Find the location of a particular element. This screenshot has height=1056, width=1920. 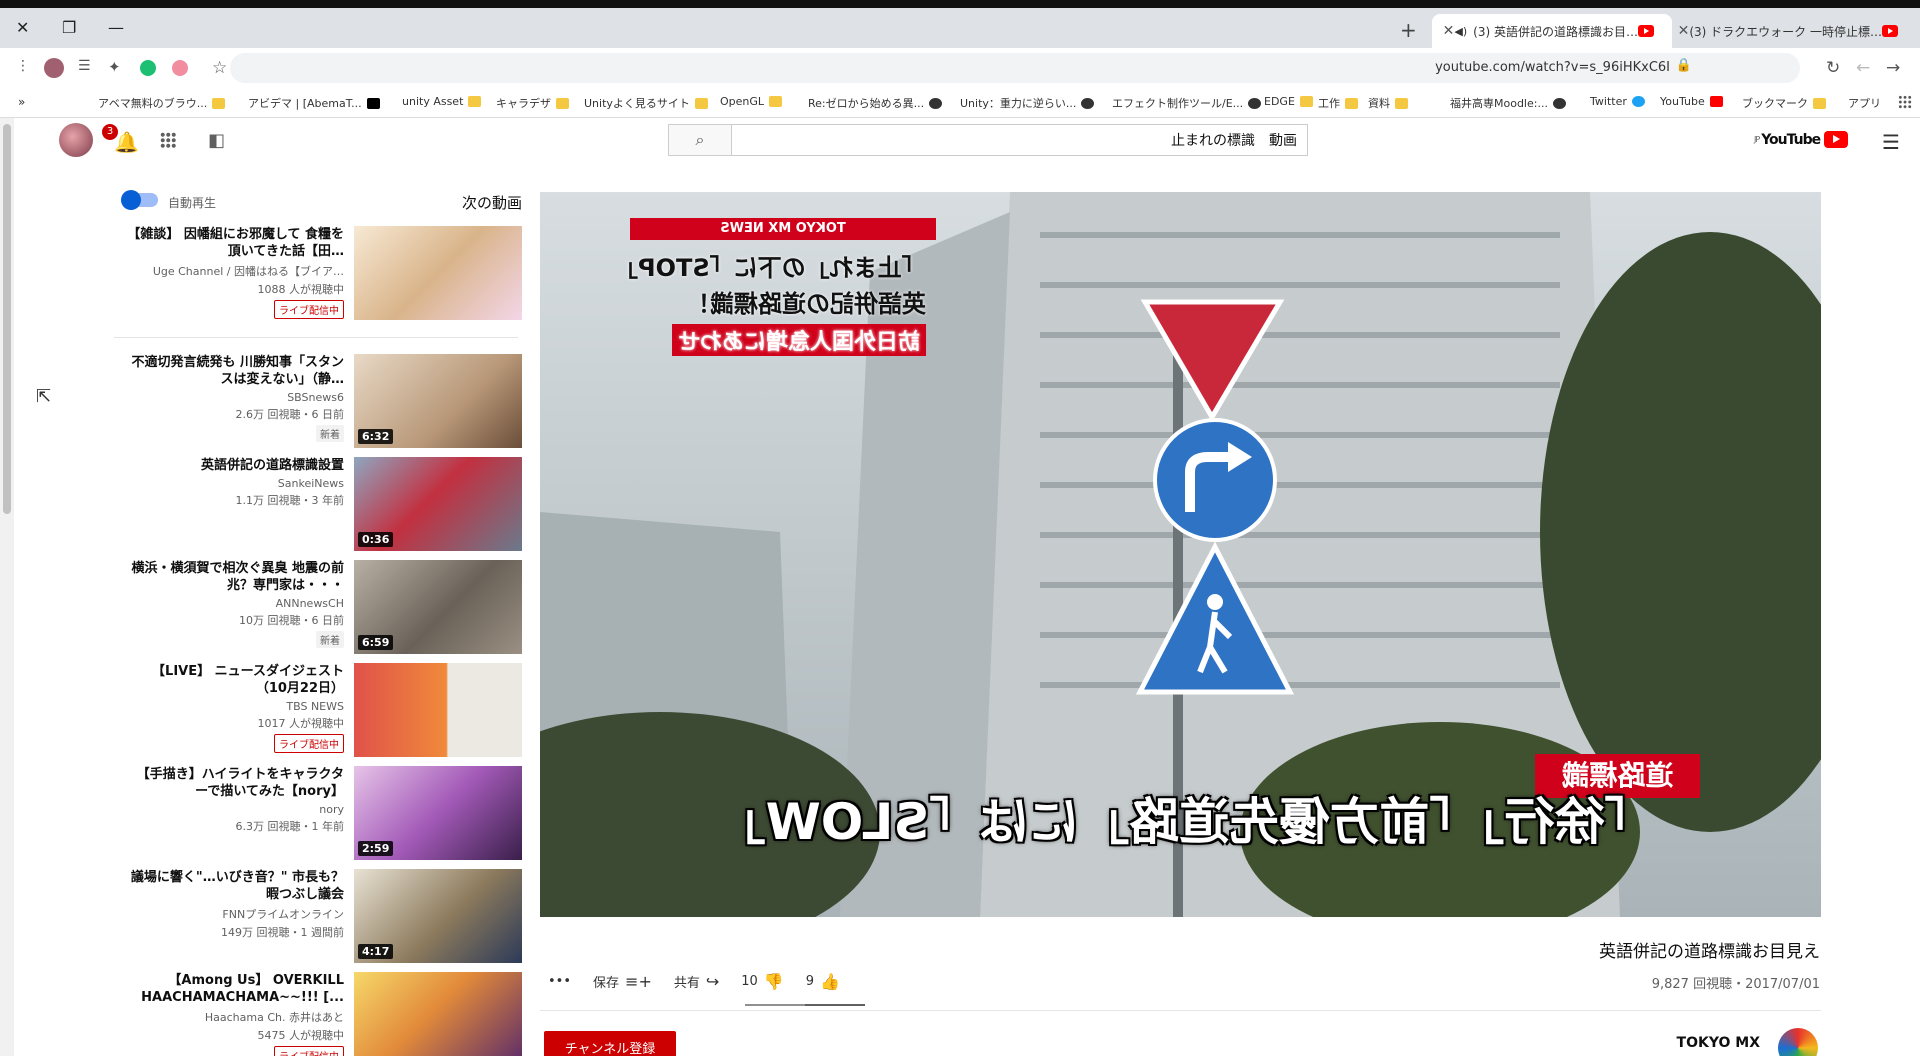

channel-avatar is located at coordinates (1798, 1042).